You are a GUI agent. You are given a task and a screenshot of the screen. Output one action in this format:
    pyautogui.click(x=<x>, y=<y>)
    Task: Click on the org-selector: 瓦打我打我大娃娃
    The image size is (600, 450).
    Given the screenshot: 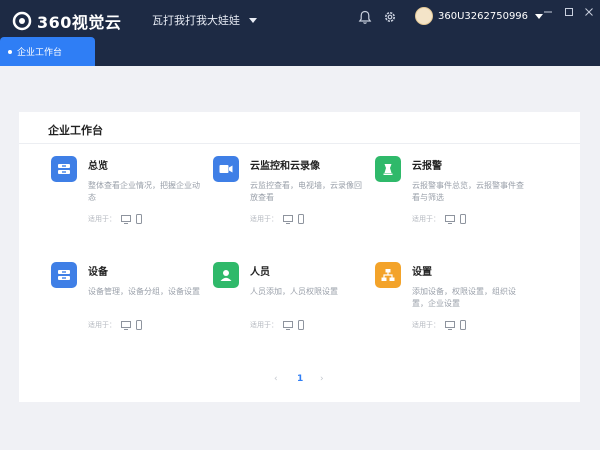 What is the action you would take?
    pyautogui.click(x=204, y=20)
    